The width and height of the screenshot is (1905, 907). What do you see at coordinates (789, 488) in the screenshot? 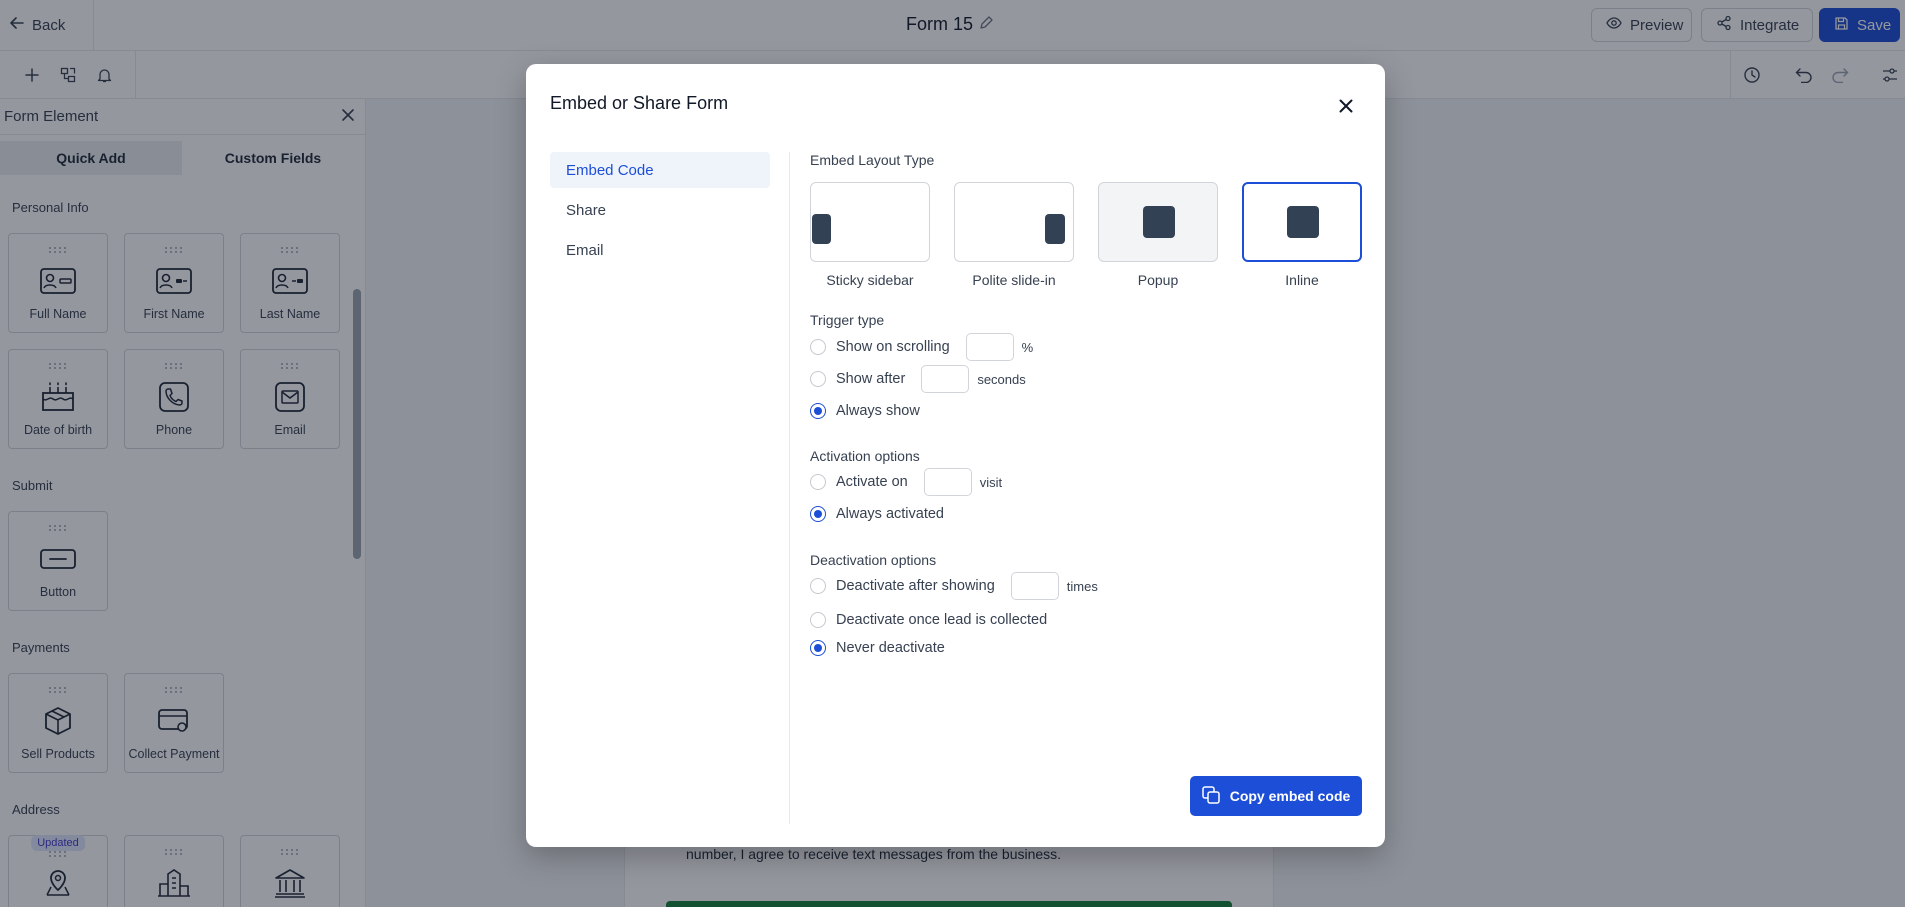
I see `divider` at bounding box center [789, 488].